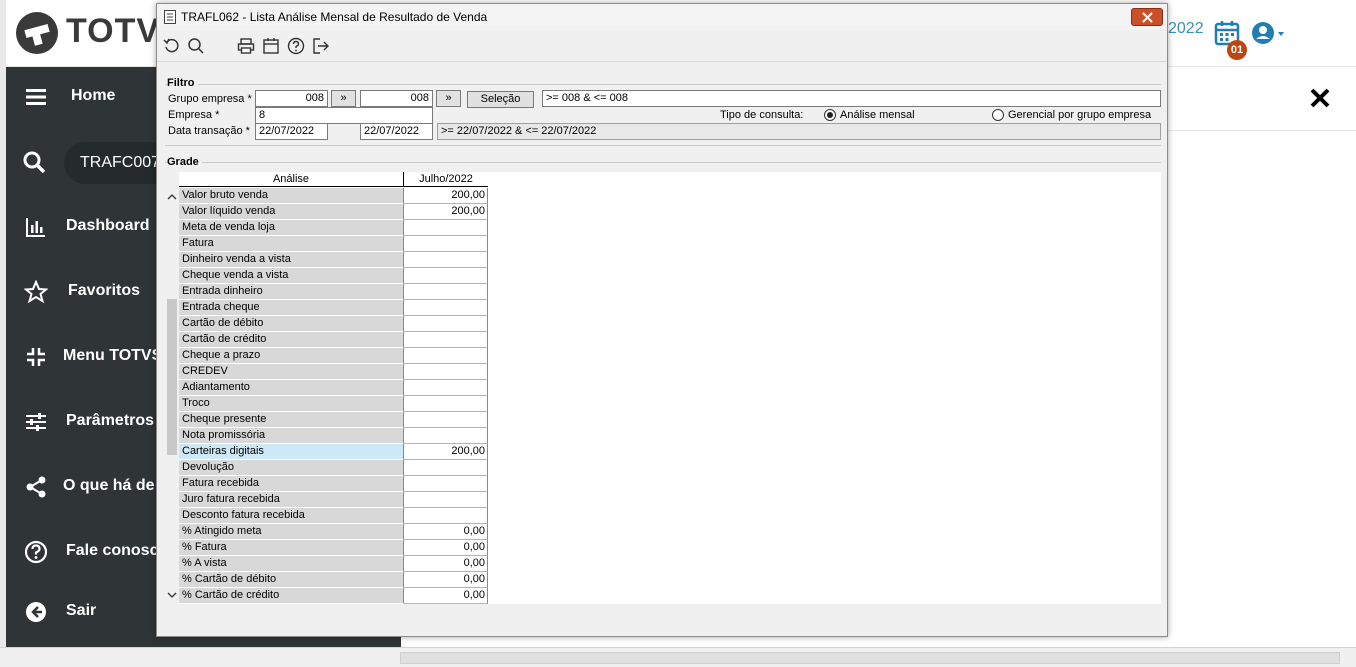 The width and height of the screenshot is (1356, 667). What do you see at coordinates (291, 580) in the screenshot?
I see `row-label-cell: % Cartão de débito` at bounding box center [291, 580].